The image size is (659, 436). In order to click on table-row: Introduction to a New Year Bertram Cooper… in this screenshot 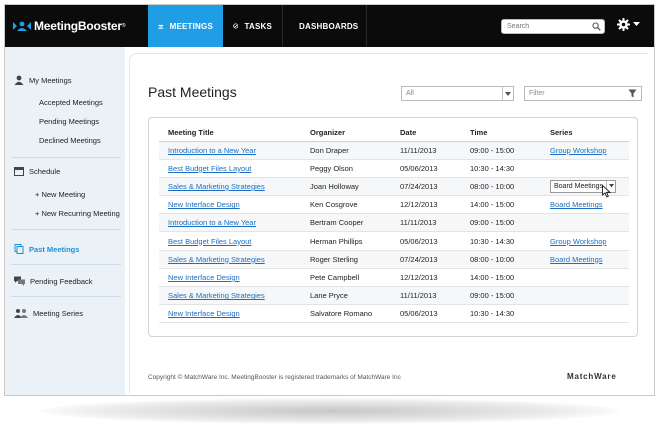, I will do `click(394, 223)`.